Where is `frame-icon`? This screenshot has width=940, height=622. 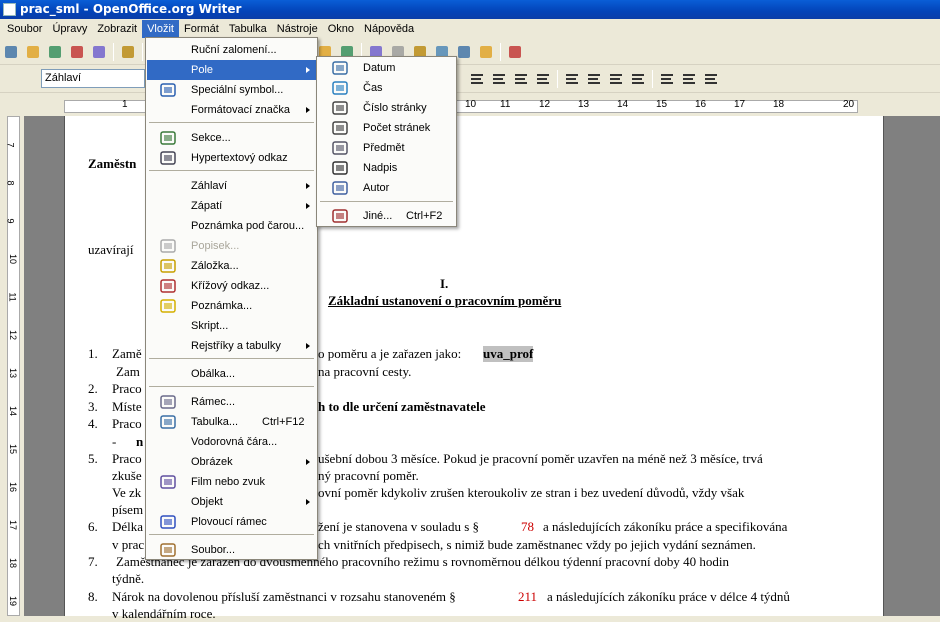 frame-icon is located at coordinates (168, 402).